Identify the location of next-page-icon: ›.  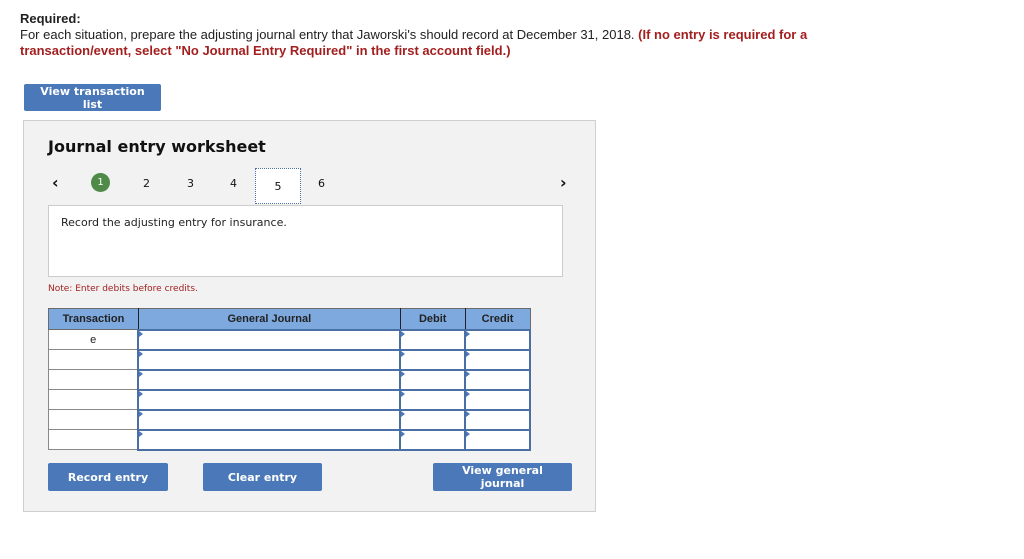
(563, 182).